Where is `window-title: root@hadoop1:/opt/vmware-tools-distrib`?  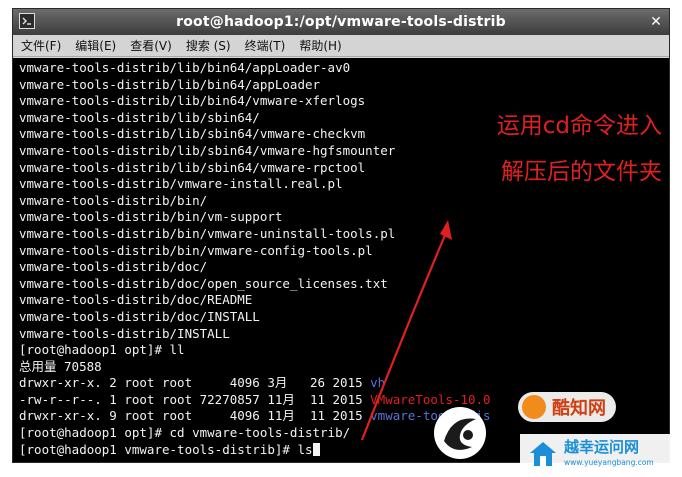
window-title: root@hadoop1:/opt/vmware-tools-distrib is located at coordinates (341, 22).